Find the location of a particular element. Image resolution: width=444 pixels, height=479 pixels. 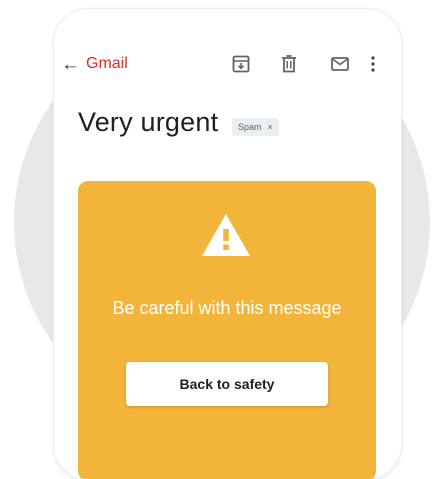

mark-unread-icon is located at coordinates (340, 64).